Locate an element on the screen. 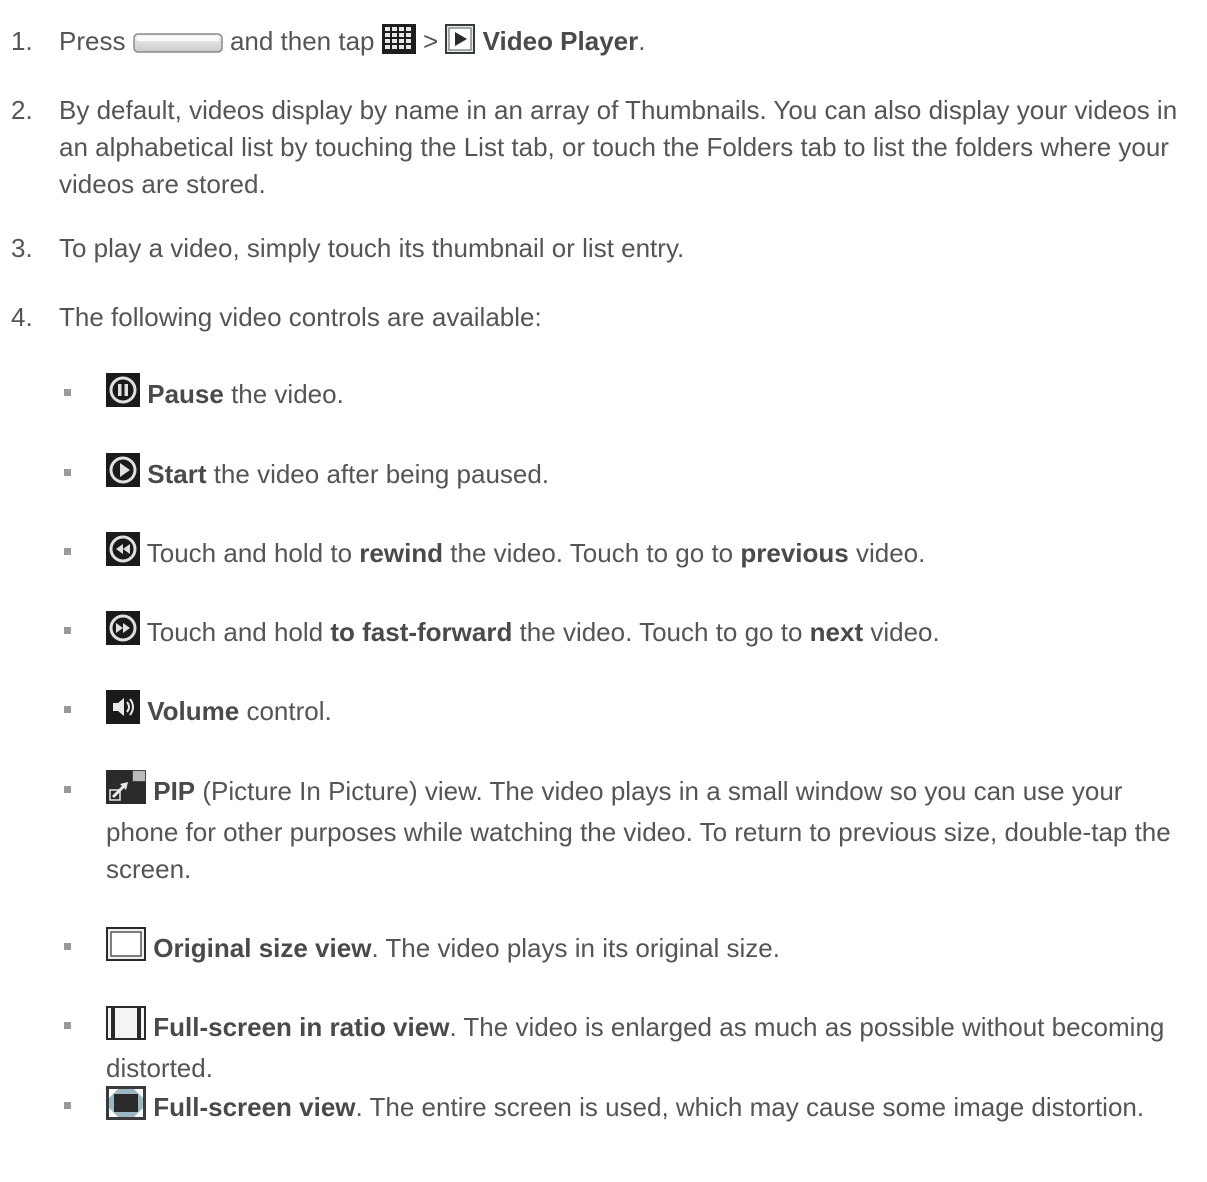 This screenshot has height=1182, width=1207. control-name: Full-screen in ratio view is located at coordinates (301, 1027).